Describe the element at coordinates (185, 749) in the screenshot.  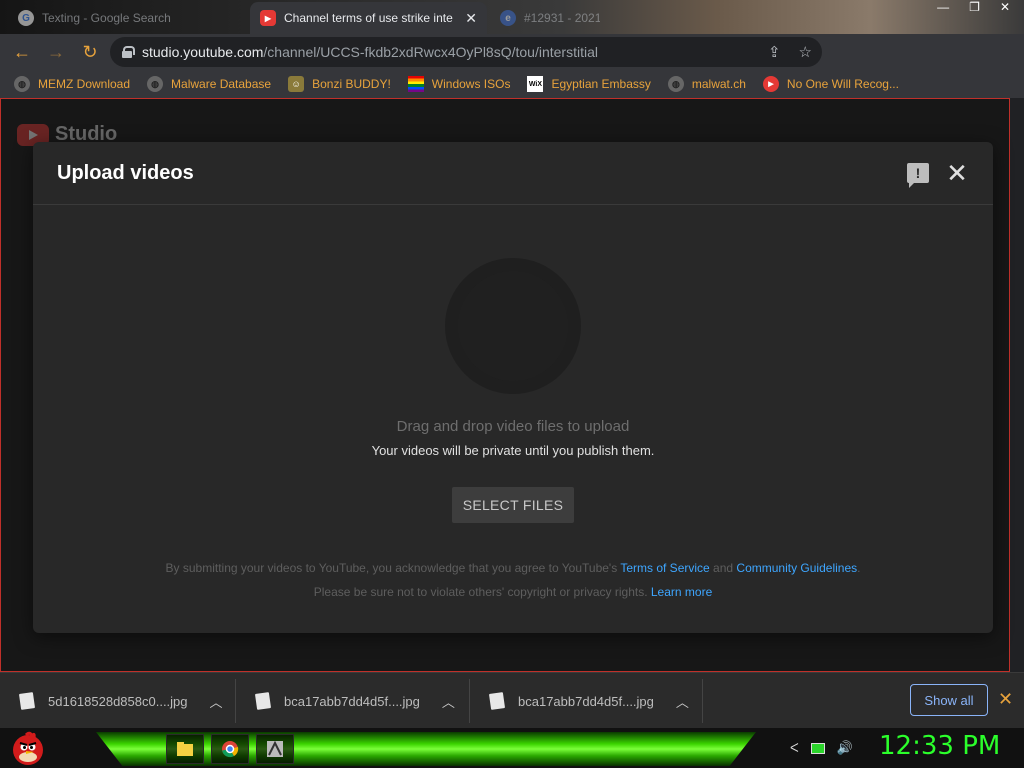
I see `file-explorer-icon` at that location.